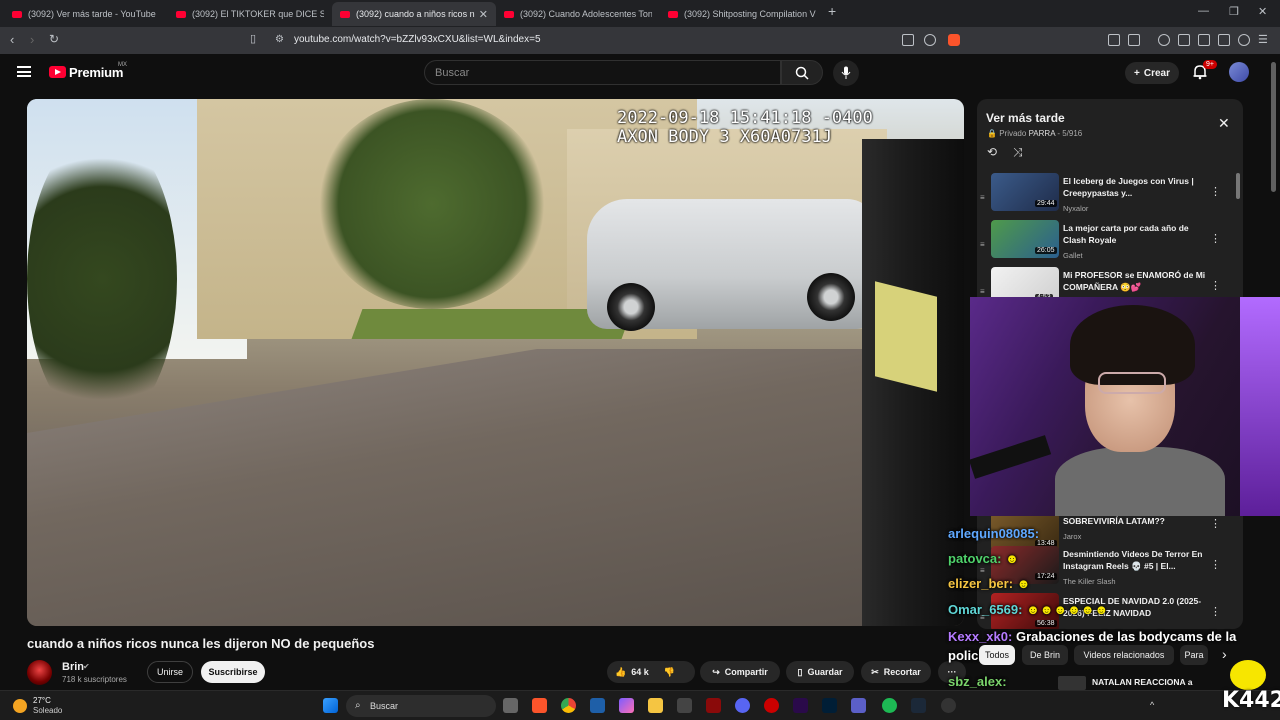  I want to click on chip-todos: Todos, so click(997, 655).